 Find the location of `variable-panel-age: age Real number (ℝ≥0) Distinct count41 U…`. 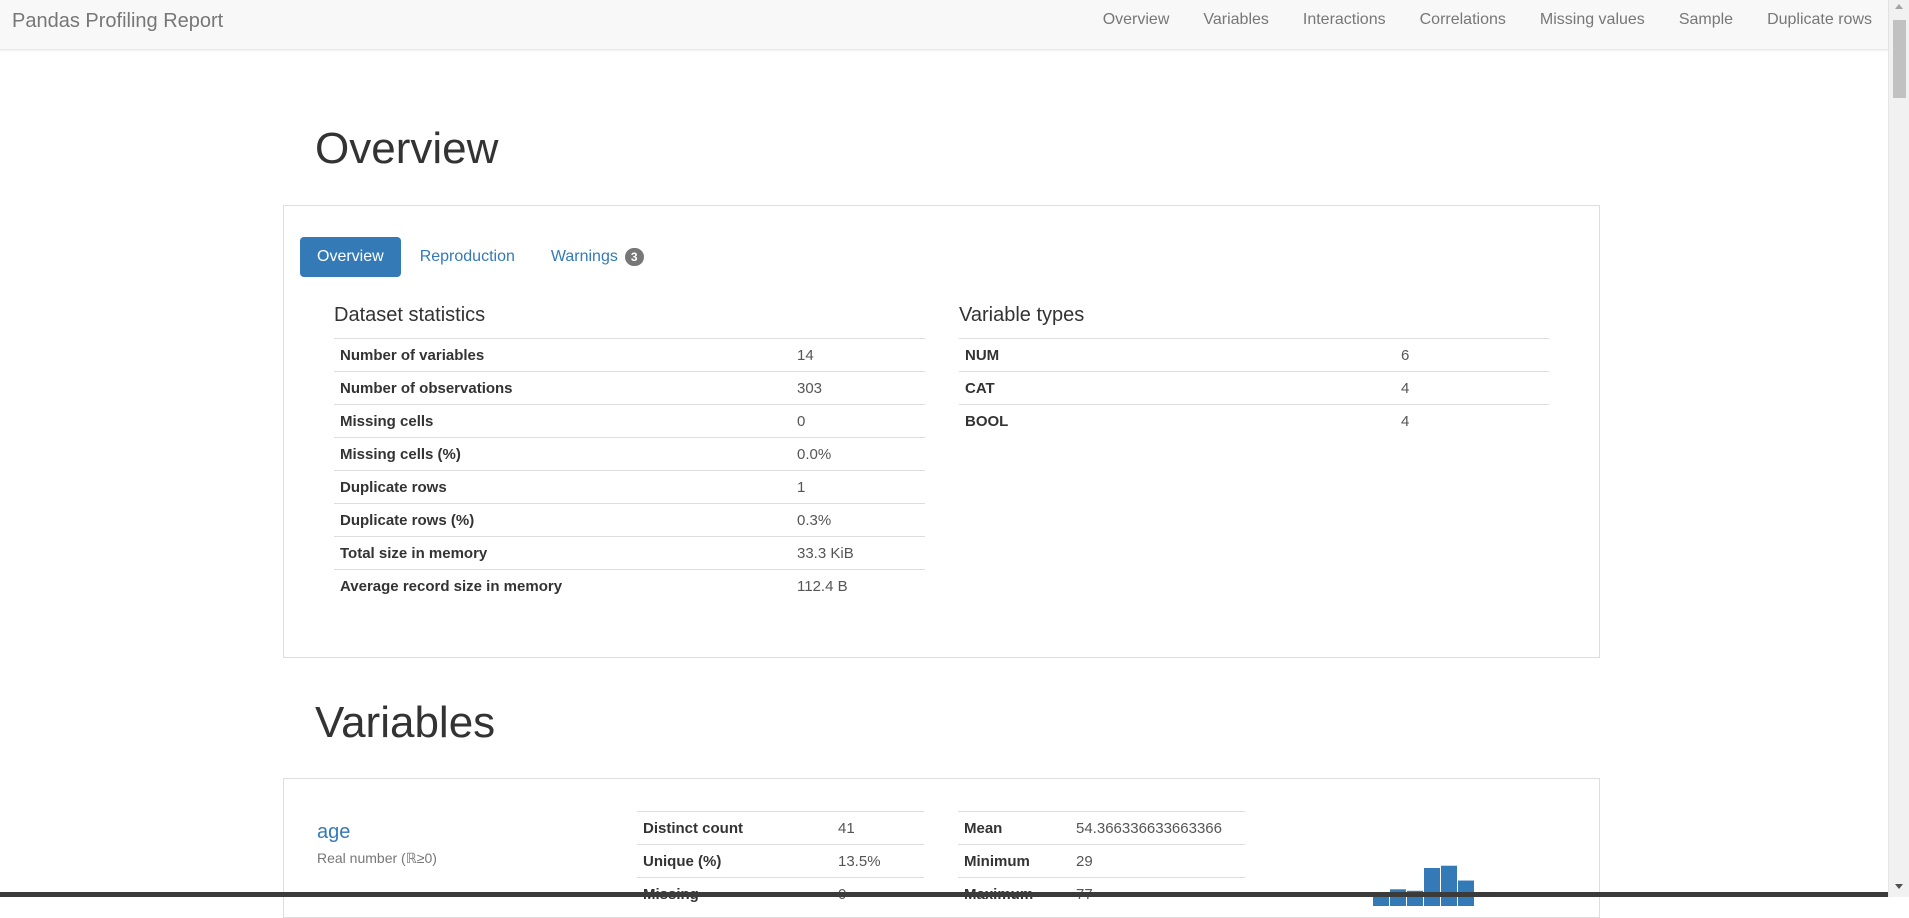

variable-panel-age: age Real number (ℝ≥0) Distinct count41 U… is located at coordinates (941, 848).